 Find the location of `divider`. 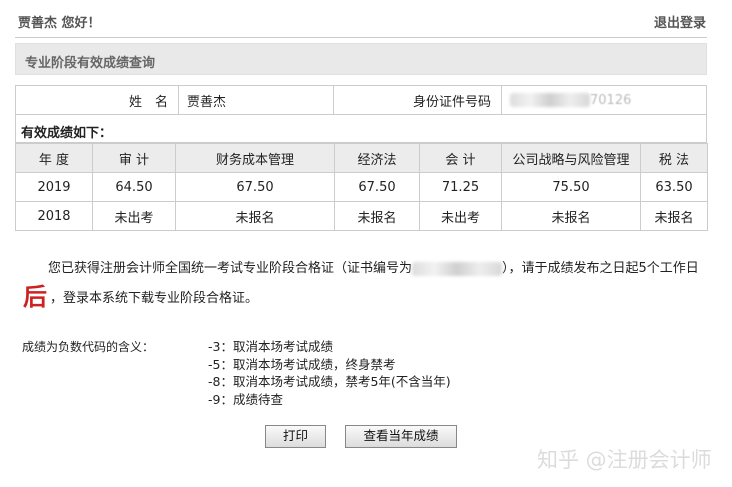

divider is located at coordinates (361, 37).